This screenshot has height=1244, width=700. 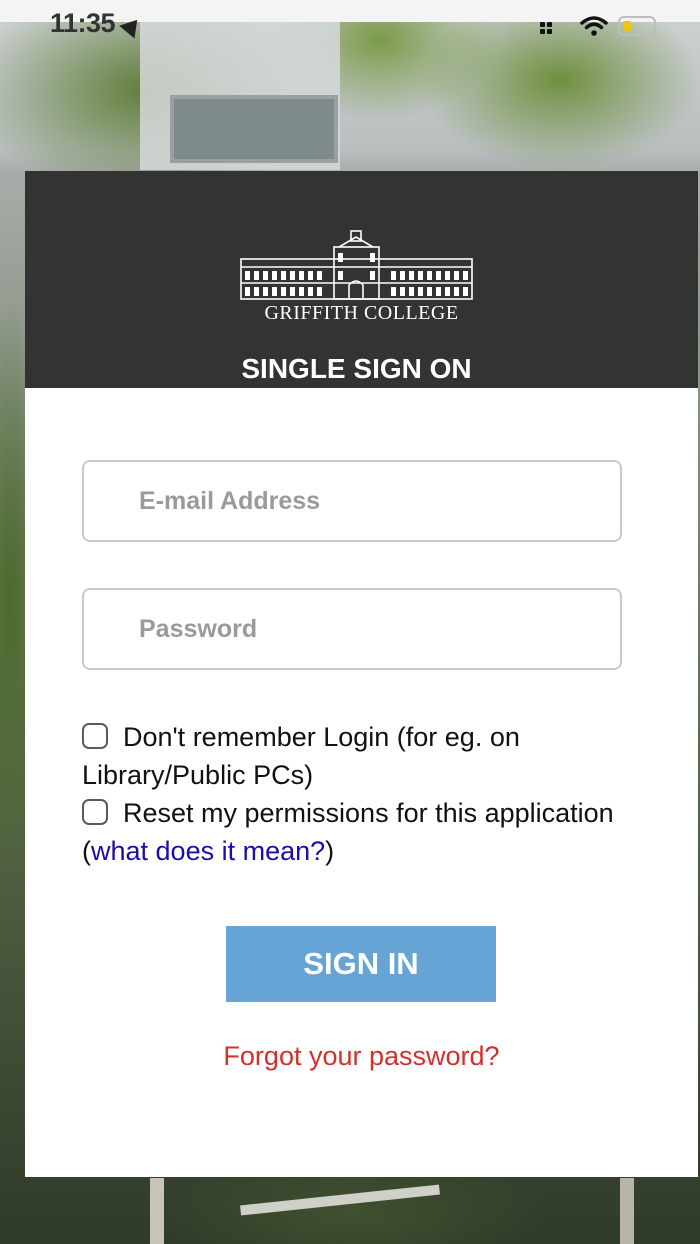 What do you see at coordinates (356, 368) in the screenshot?
I see `page-title: SINGLE SIGN ON` at bounding box center [356, 368].